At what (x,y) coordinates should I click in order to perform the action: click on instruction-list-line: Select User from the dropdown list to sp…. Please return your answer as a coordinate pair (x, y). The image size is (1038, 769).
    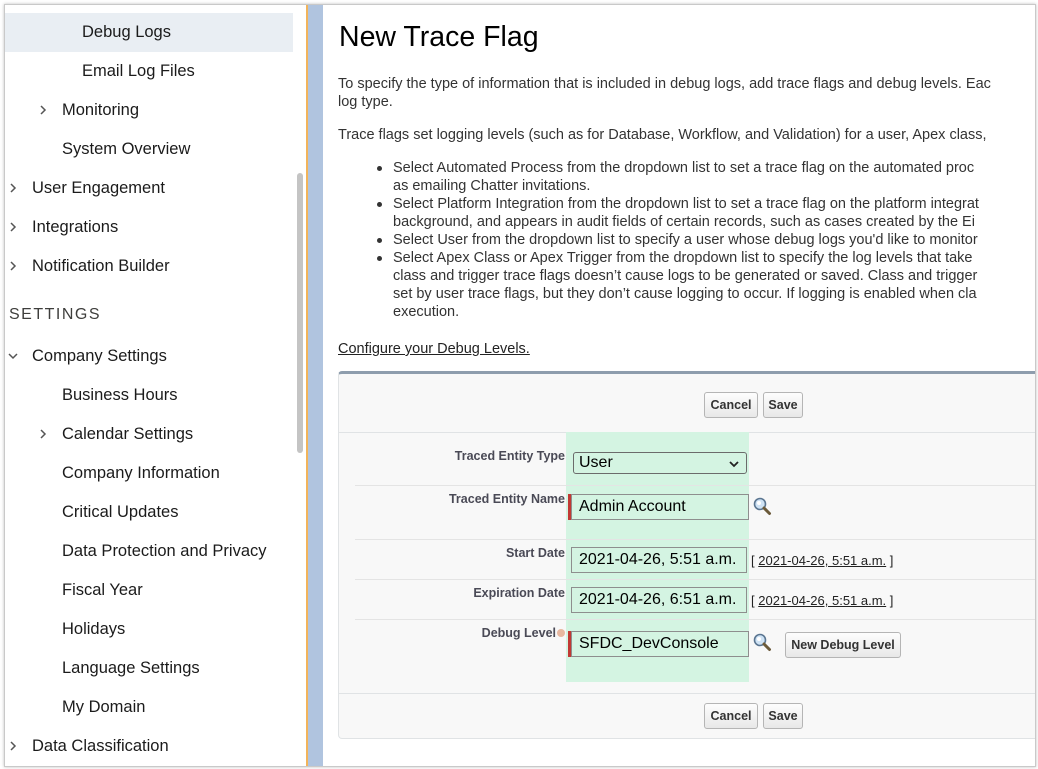
    Looking at the image, I should click on (706, 240).